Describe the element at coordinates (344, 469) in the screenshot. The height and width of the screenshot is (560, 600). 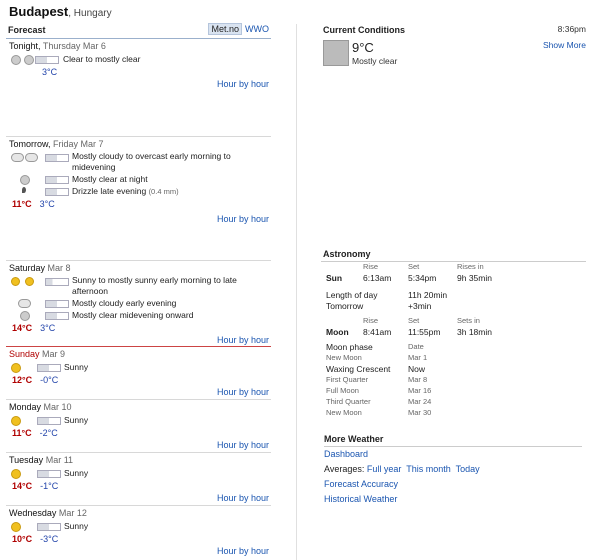
I see `averages-label: Averages:` at that location.